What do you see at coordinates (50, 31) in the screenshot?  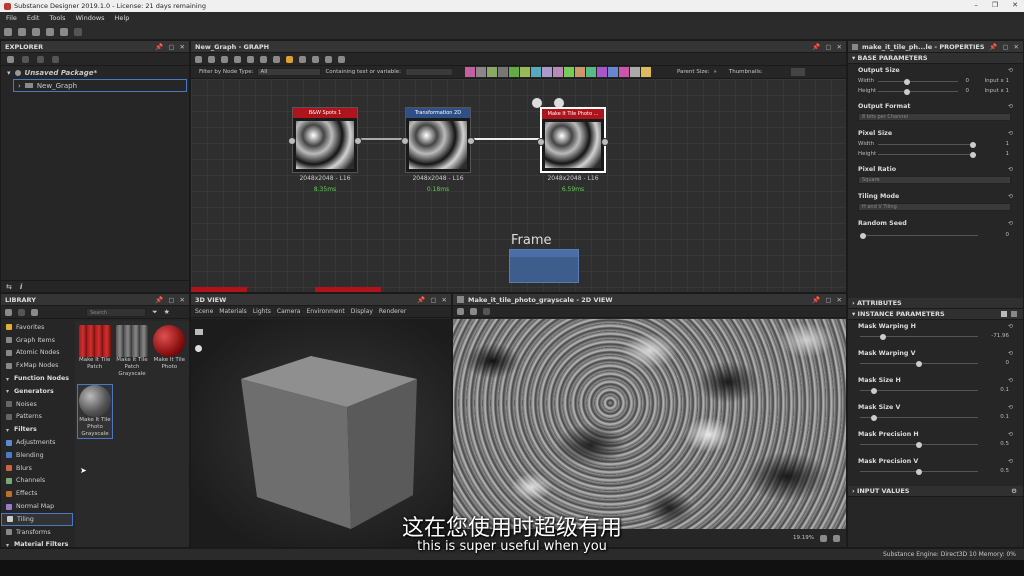 I see `save-all-icon` at bounding box center [50, 31].